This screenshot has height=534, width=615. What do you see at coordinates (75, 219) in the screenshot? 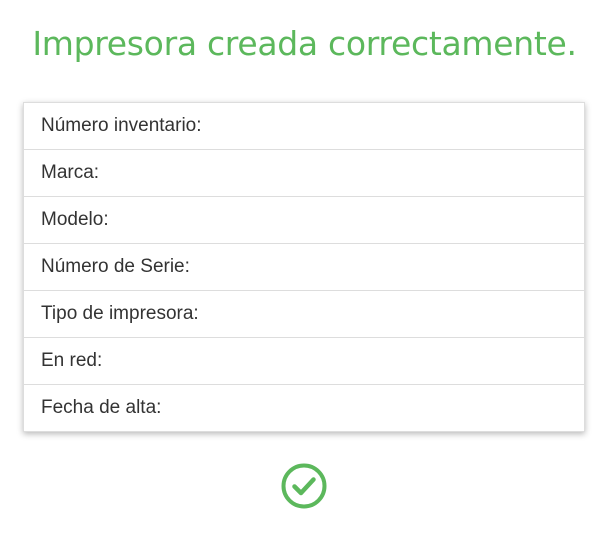
I see `detail-label-model: Modelo:` at bounding box center [75, 219].